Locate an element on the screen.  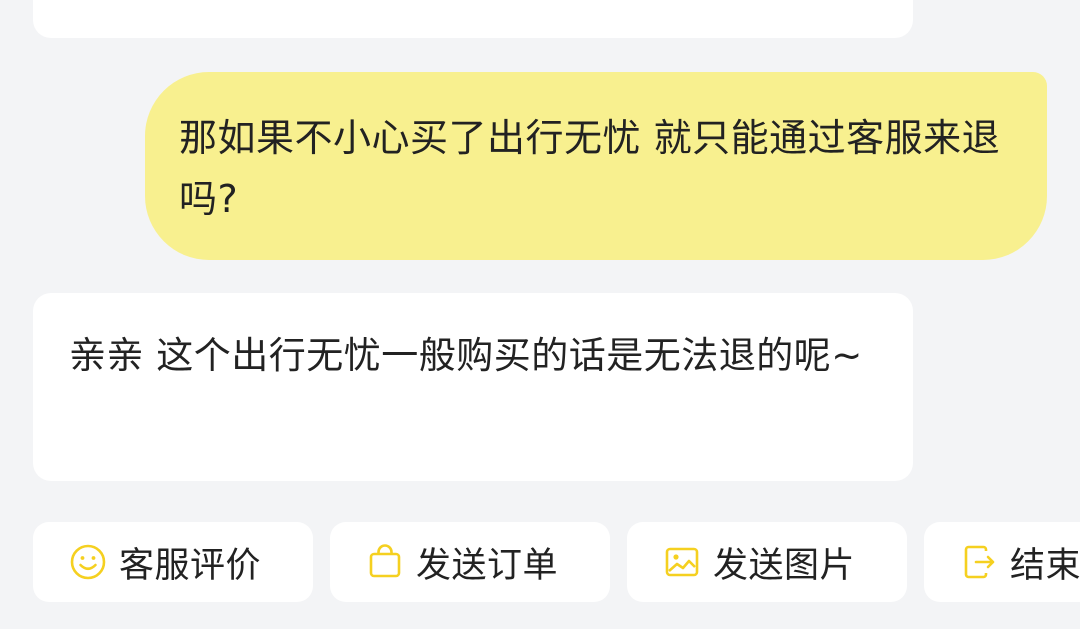
send-order-button: 发送订单 is located at coordinates (470, 562).